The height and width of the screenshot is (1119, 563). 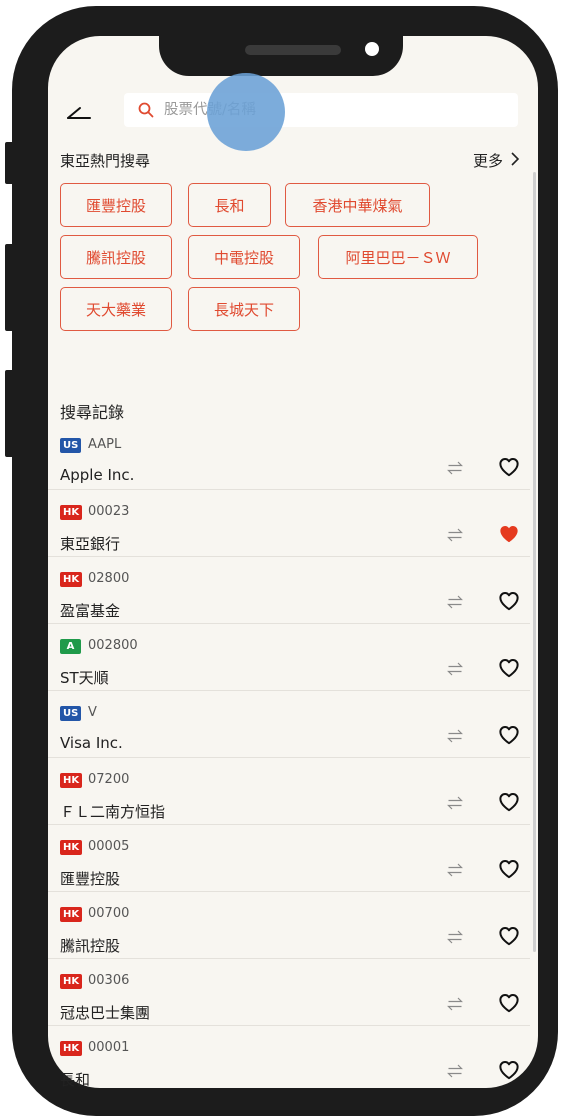 I want to click on more-link: 更多, so click(x=488, y=160).